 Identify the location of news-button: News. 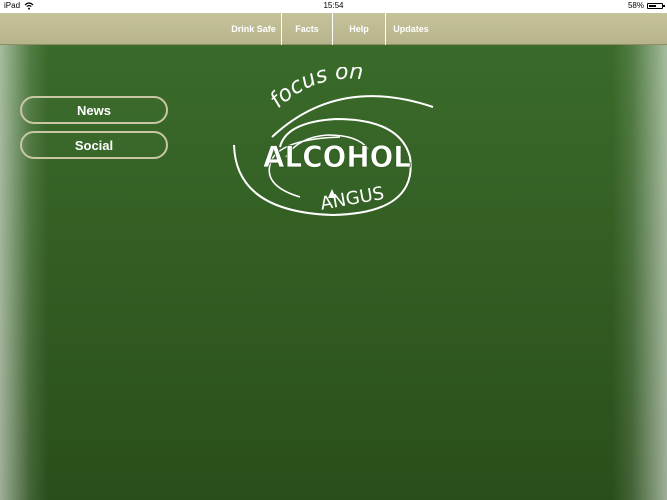
(94, 110).